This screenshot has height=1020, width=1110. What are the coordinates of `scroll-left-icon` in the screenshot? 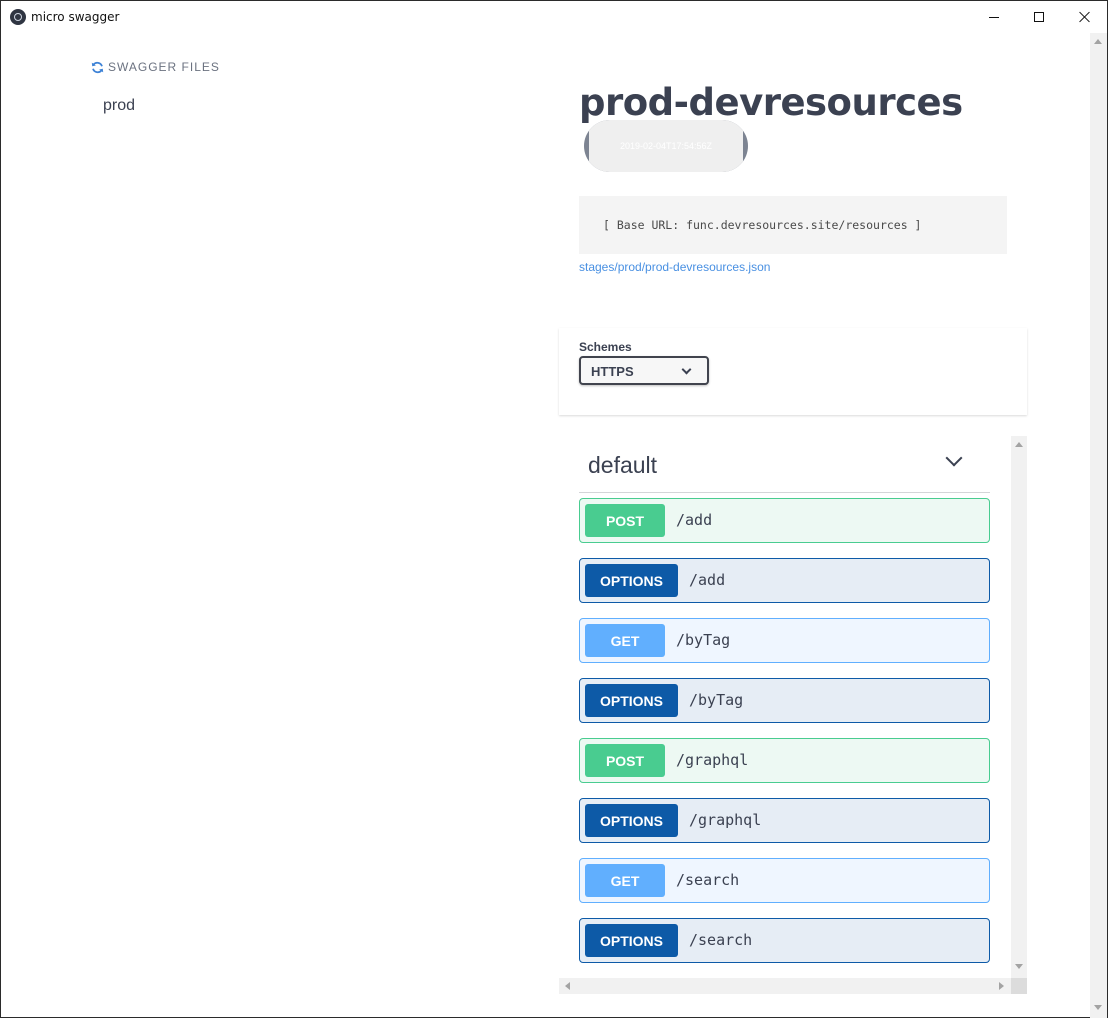 It's located at (567, 986).